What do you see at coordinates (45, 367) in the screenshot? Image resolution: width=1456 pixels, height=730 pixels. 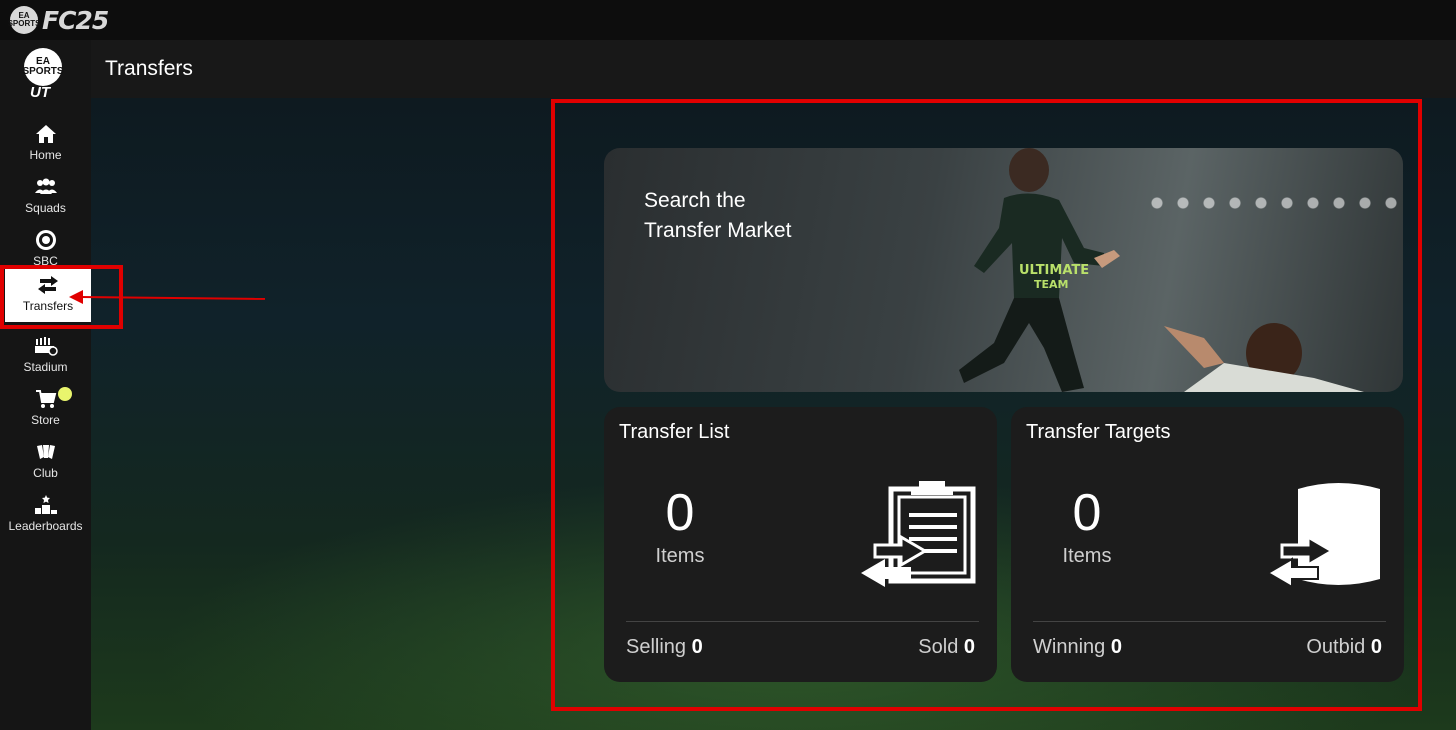 I see `sidebar-item-label: Stadium` at bounding box center [45, 367].